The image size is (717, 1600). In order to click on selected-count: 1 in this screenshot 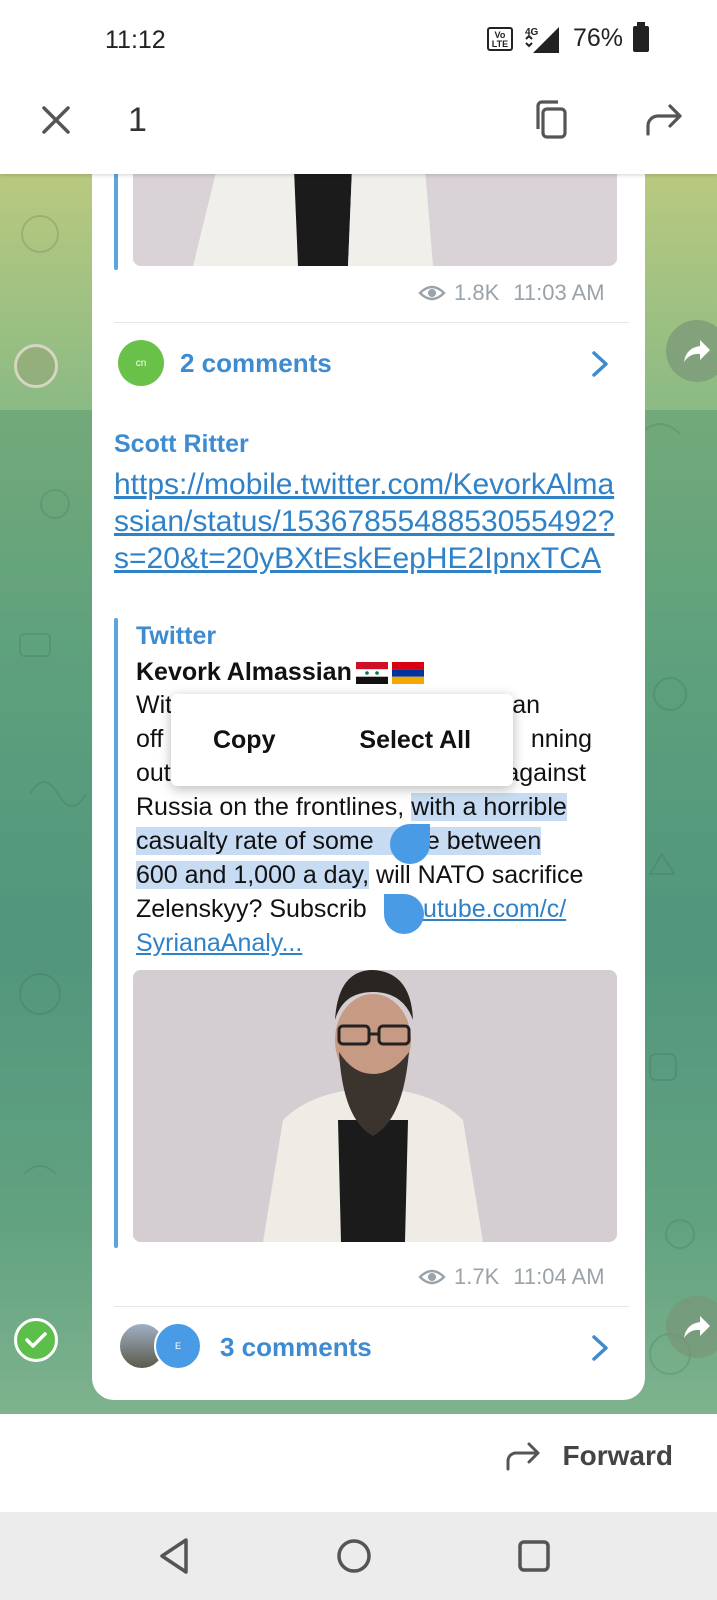, I will do `click(137, 120)`.